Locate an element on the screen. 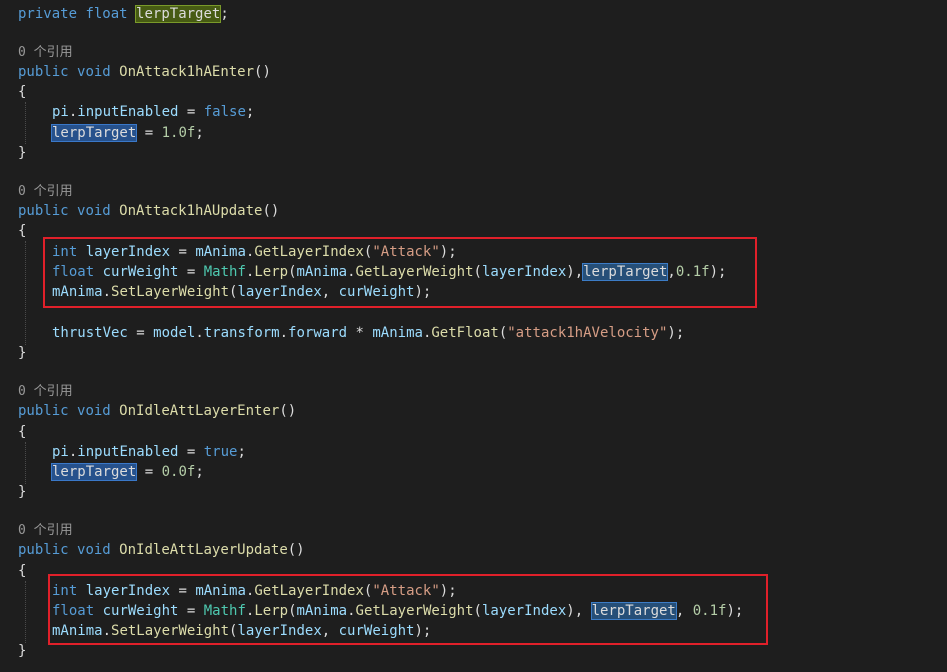 This screenshot has height=672, width=947. identifier: mAnima is located at coordinates (397, 333).